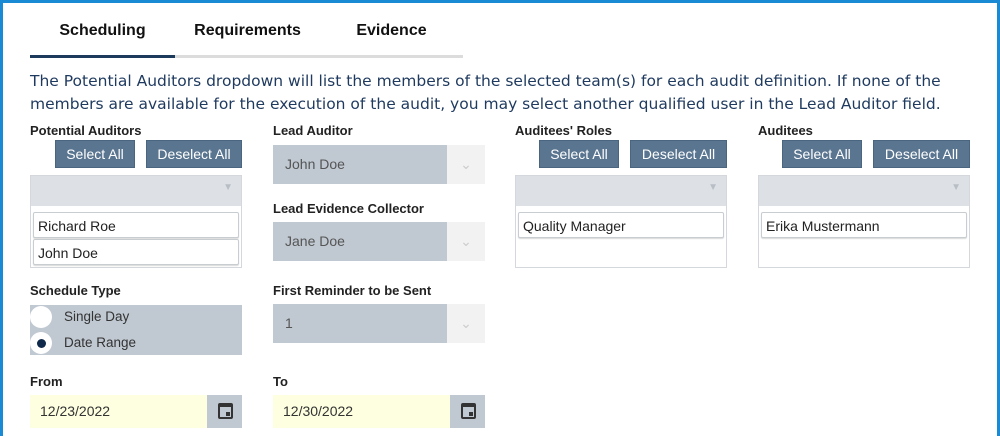 The height and width of the screenshot is (436, 1000). I want to click on potential-auditors-select-all-button: Select All, so click(95, 154).